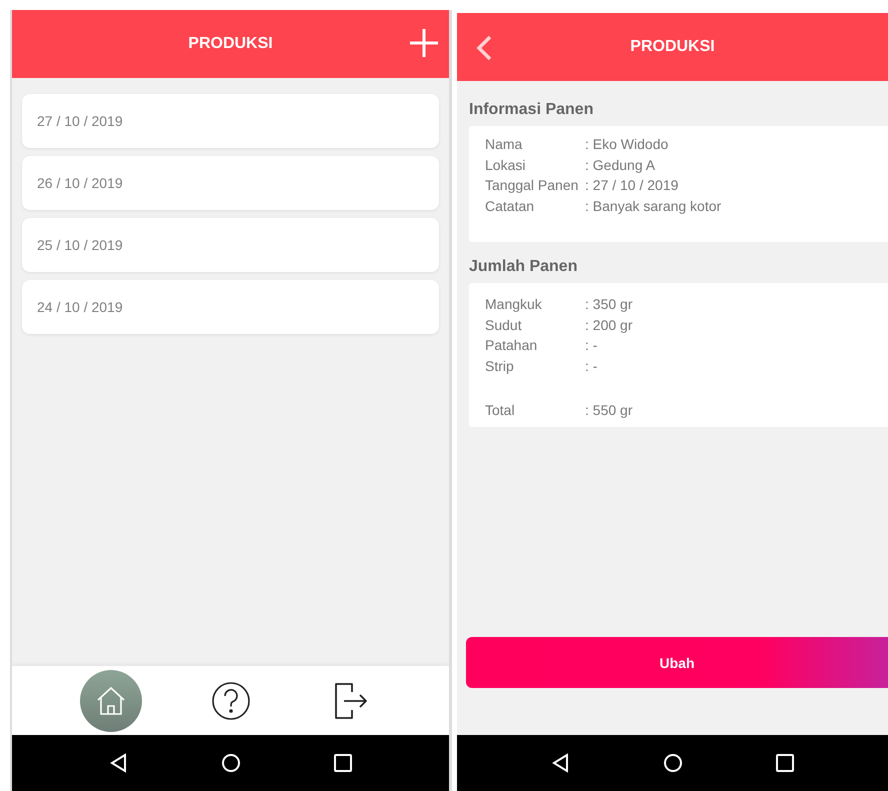 The image size is (888, 791). Describe the element at coordinates (626, 144) in the screenshot. I see `field-value: : Eko Widodo` at that location.